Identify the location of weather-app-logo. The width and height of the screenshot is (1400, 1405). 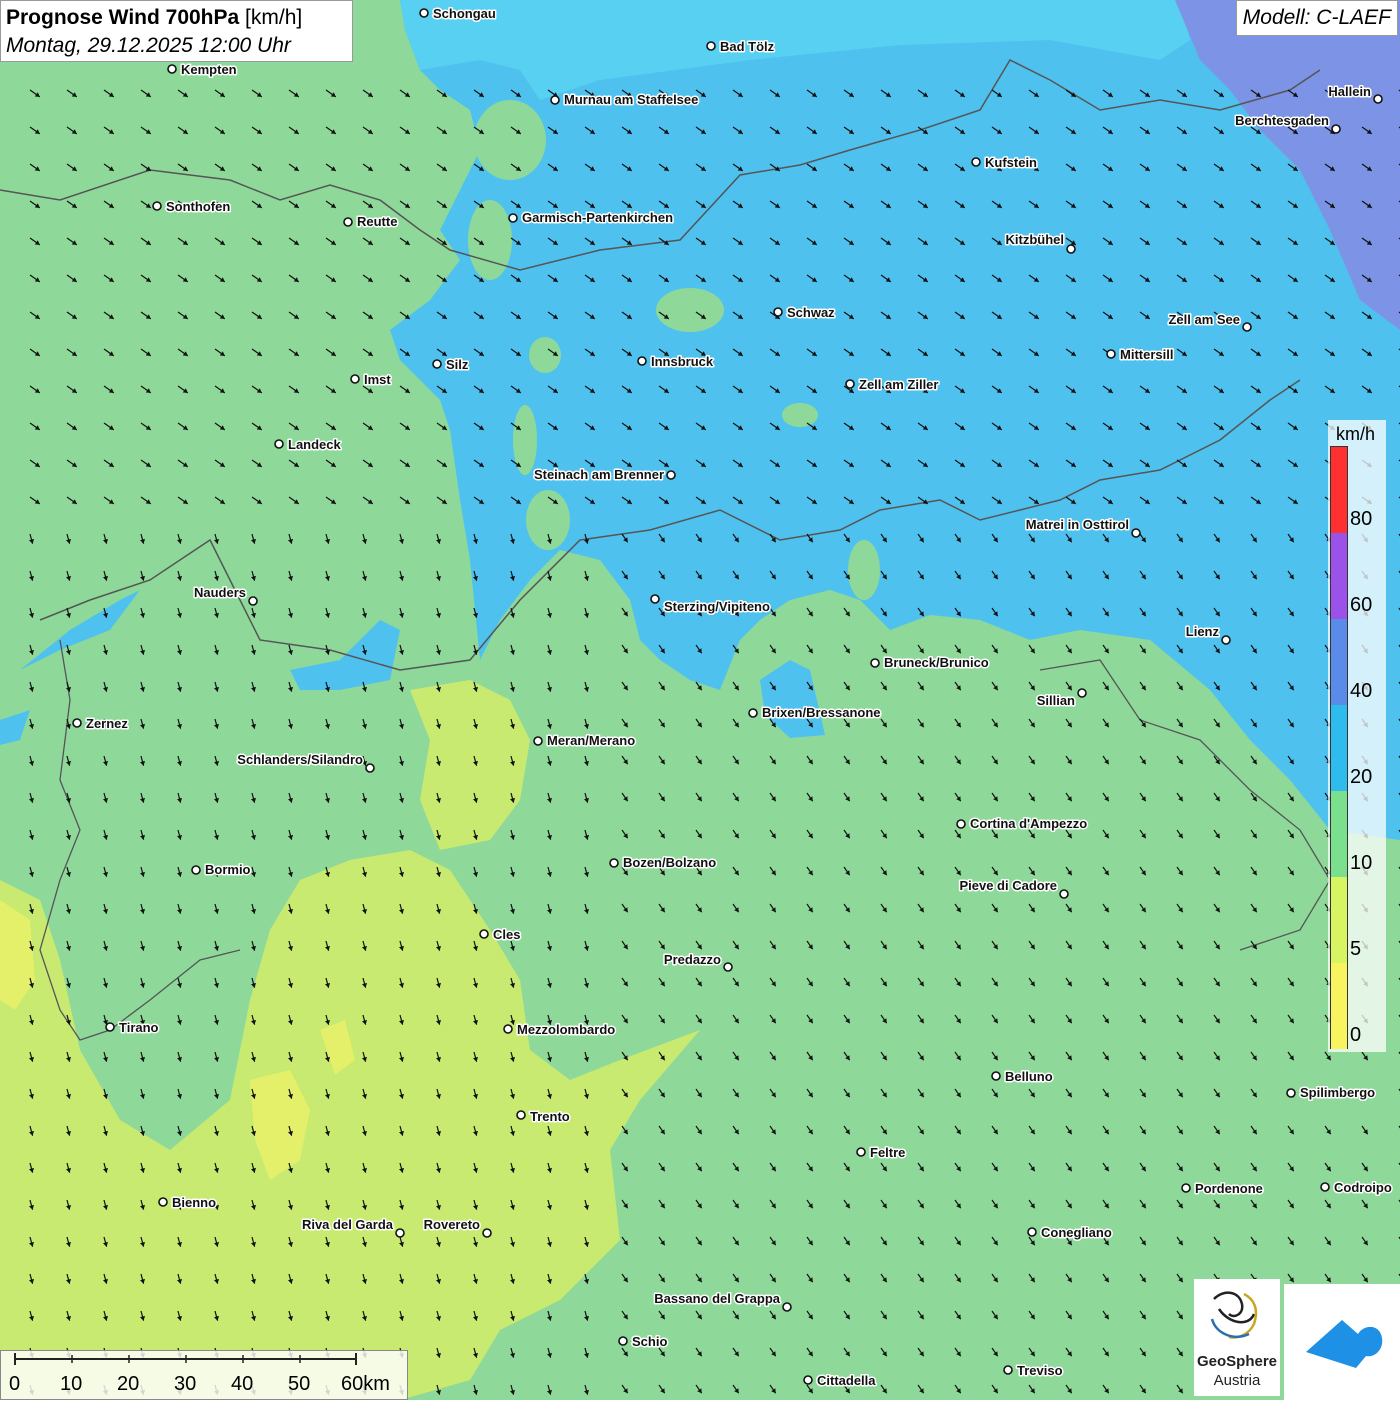
(1342, 1342).